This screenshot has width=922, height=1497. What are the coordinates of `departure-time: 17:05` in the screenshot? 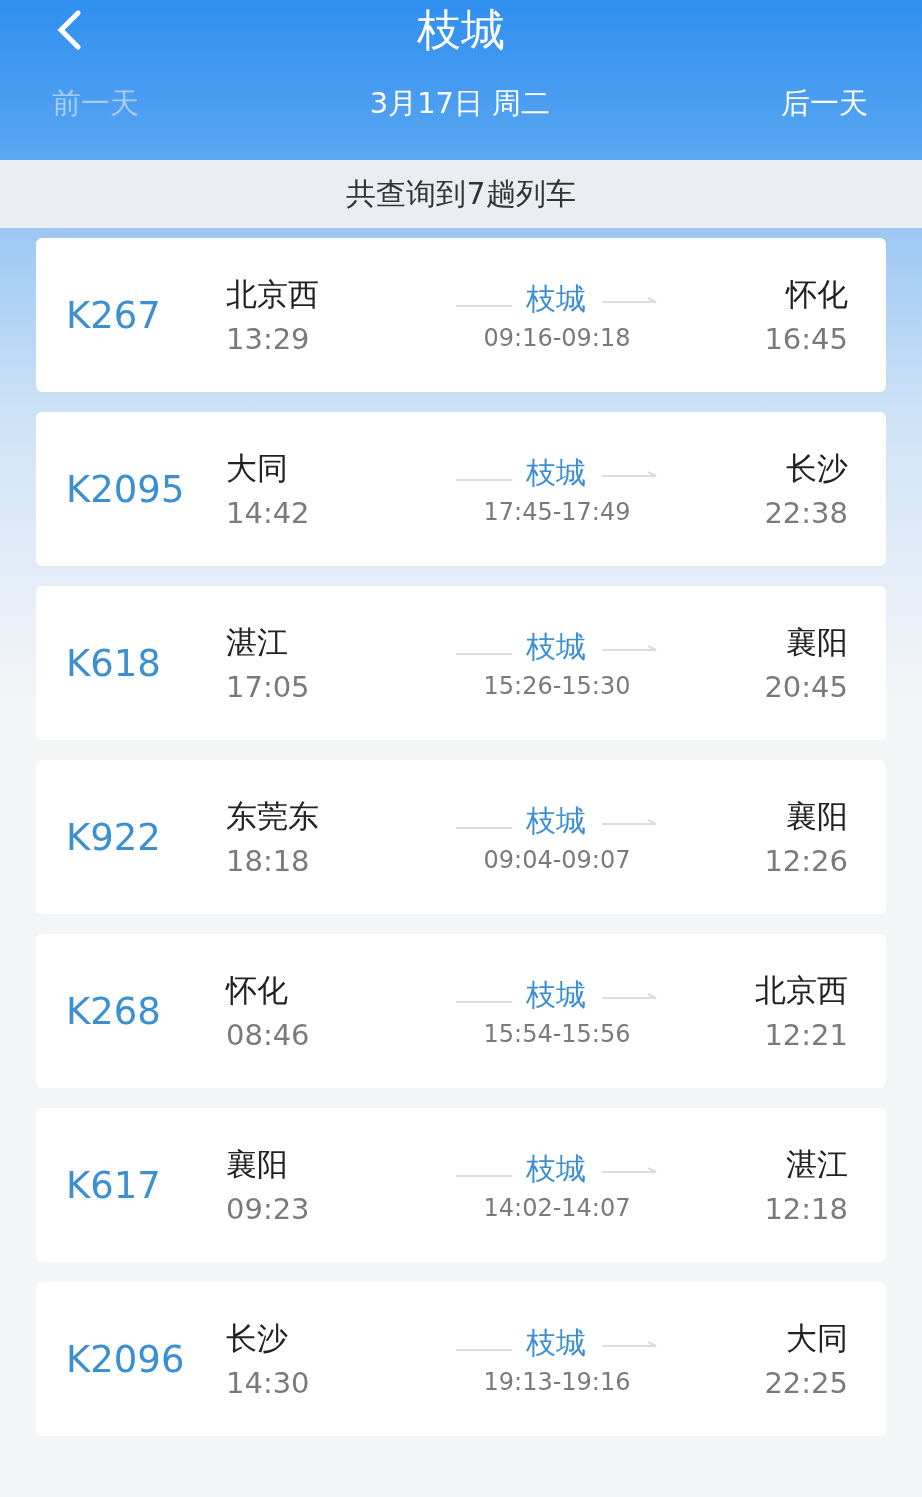 It's located at (268, 687).